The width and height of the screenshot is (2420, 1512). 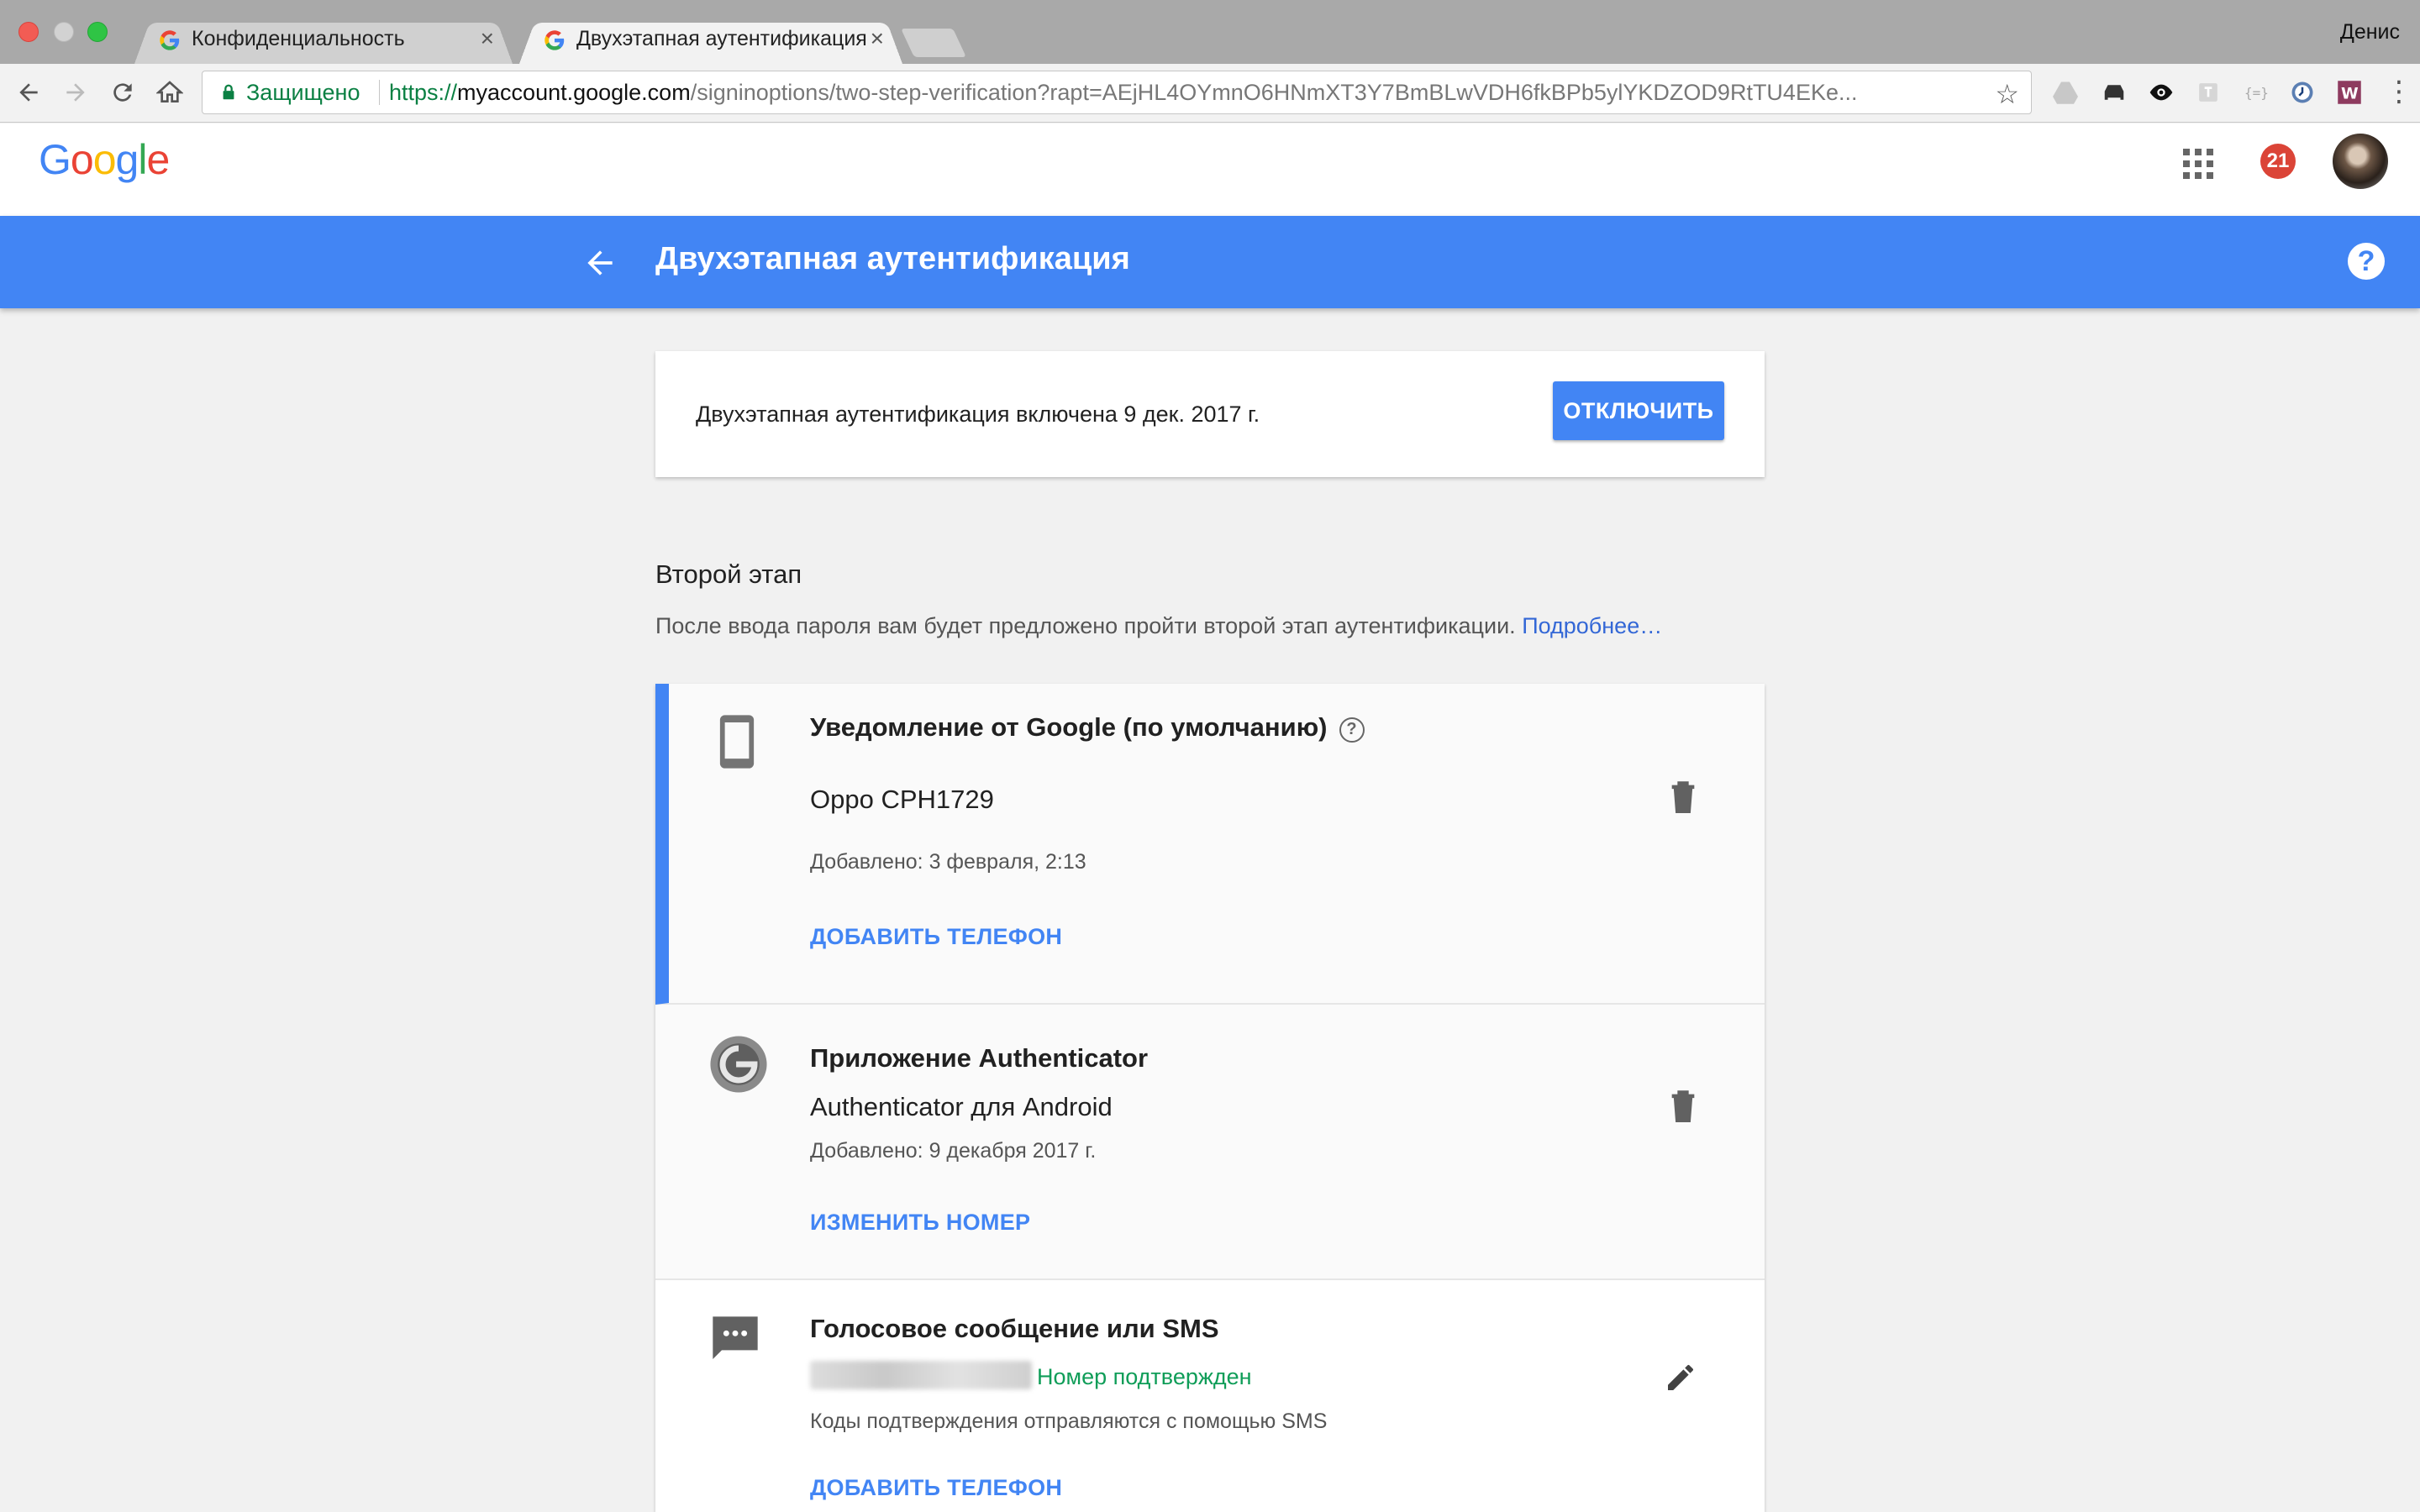 I want to click on reload-button, so click(x=123, y=92).